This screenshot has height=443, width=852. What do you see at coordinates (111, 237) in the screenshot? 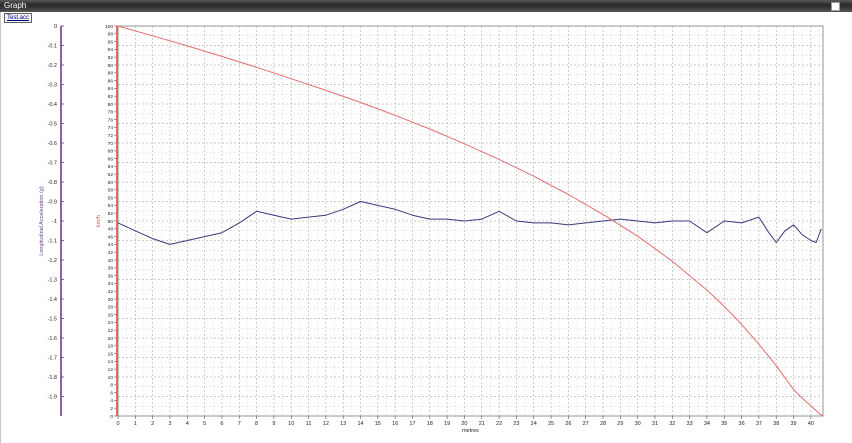
I see `speed-axis-tick-label: 46` at bounding box center [111, 237].